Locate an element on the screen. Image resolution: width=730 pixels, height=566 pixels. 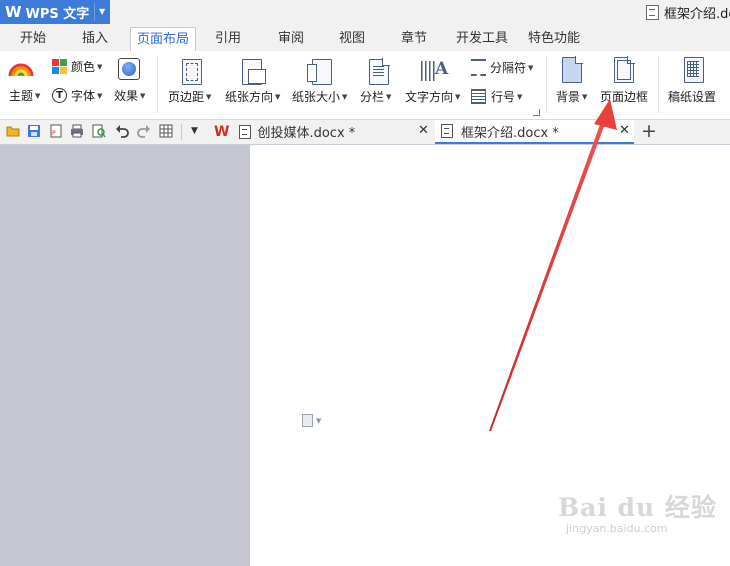
theme-button is located at coordinates (21, 66).